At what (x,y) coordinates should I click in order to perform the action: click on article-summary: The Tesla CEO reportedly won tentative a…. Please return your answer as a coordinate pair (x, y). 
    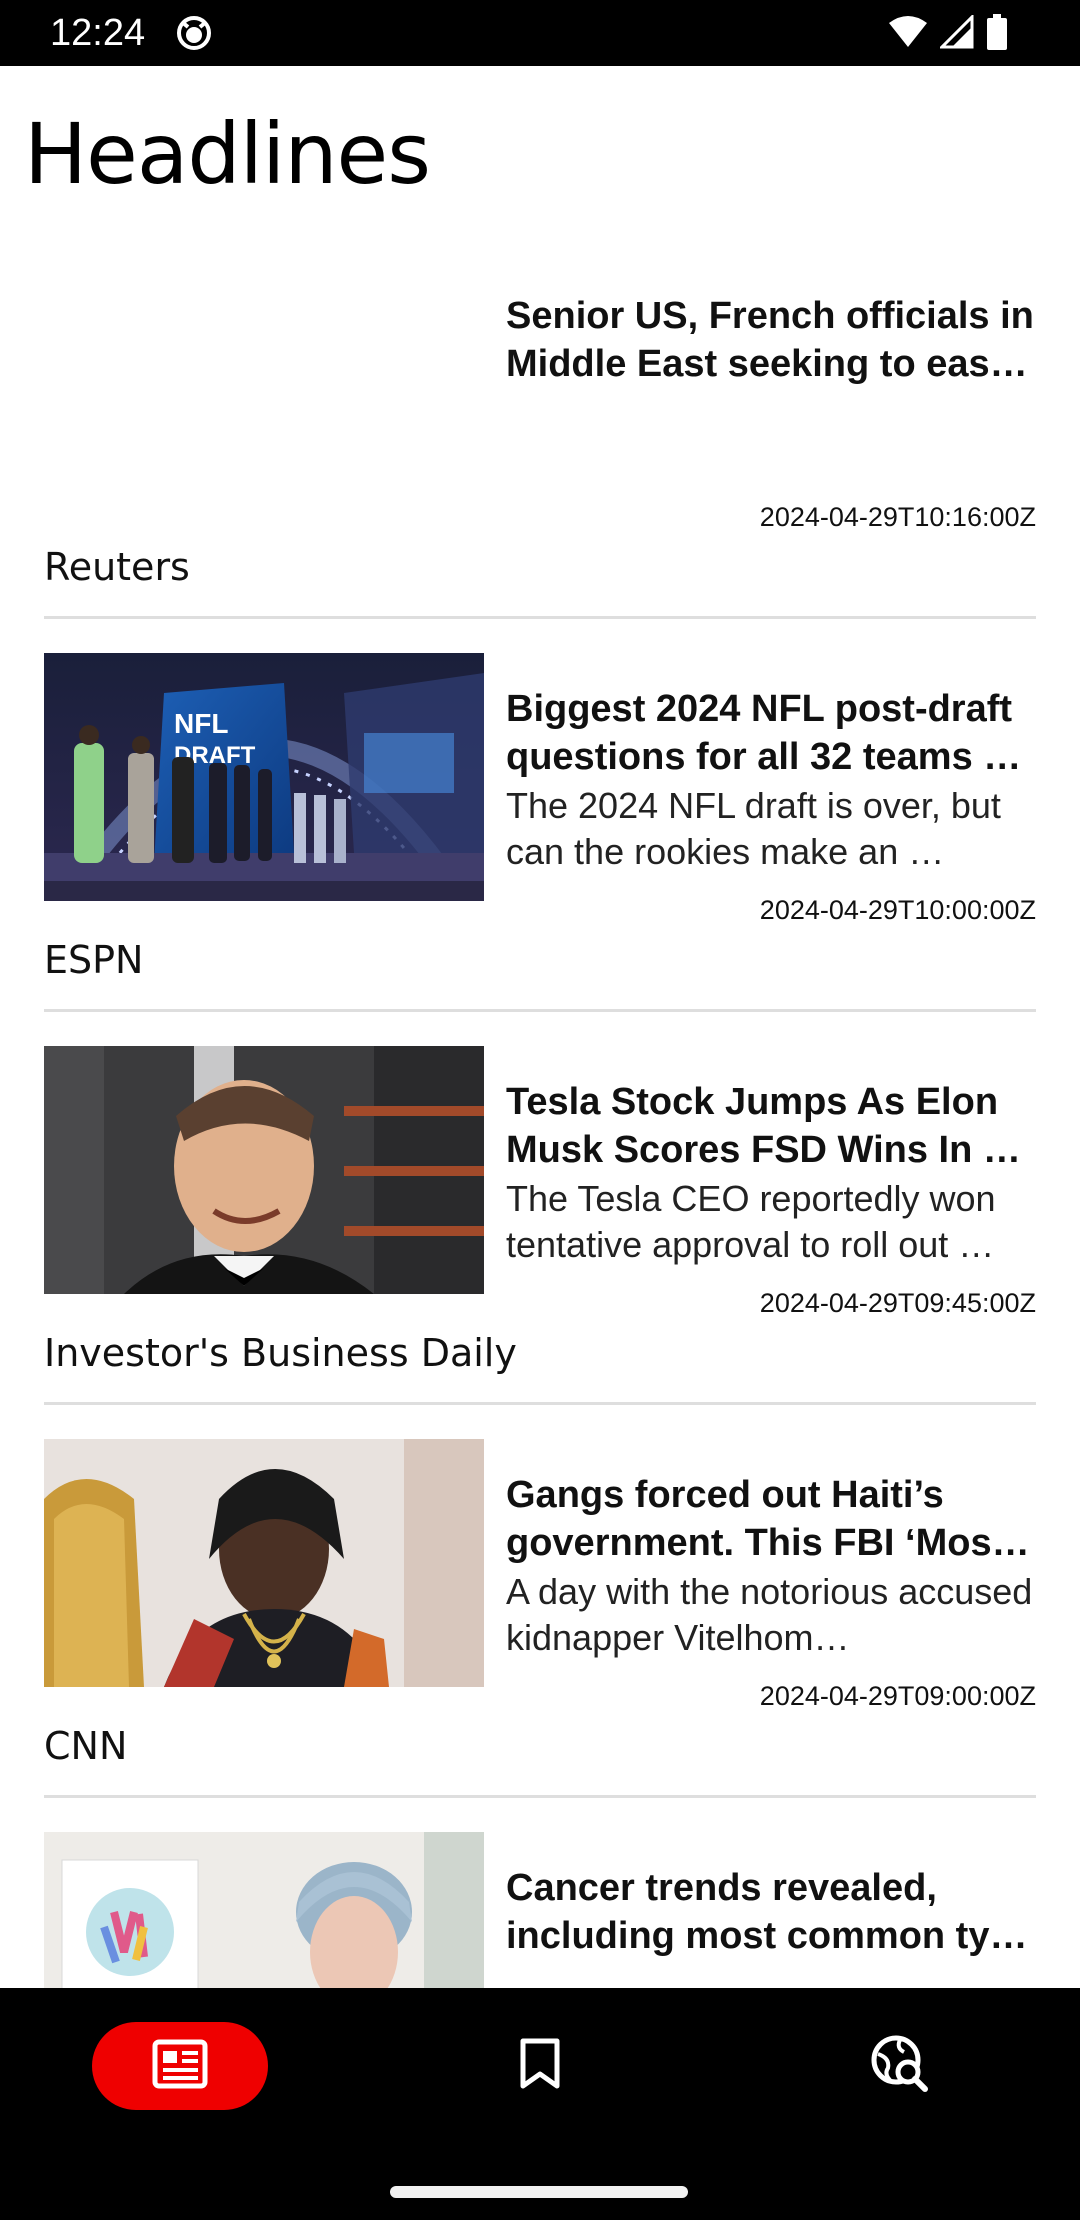
    Looking at the image, I should click on (751, 1221).